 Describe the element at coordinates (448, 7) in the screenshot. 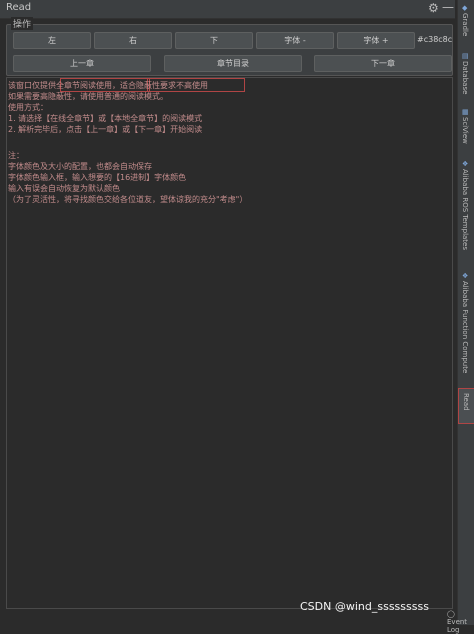

I see `hide-icon: —` at that location.